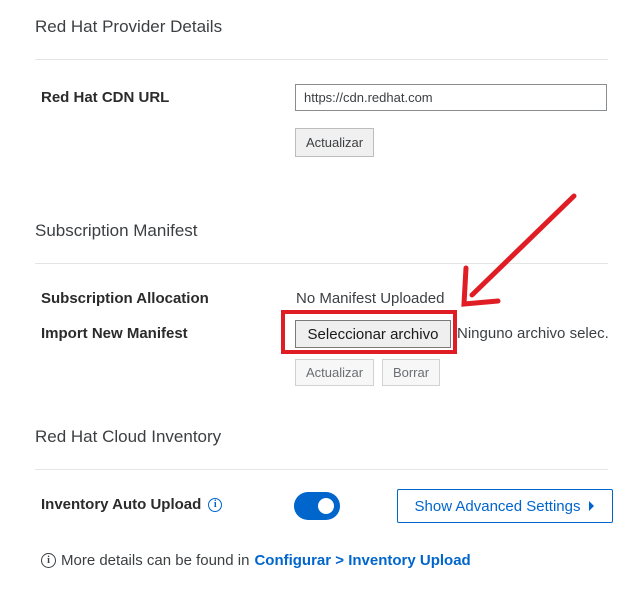 The width and height of the screenshot is (632, 603). I want to click on manifest-delete-button: Borrar, so click(411, 372).